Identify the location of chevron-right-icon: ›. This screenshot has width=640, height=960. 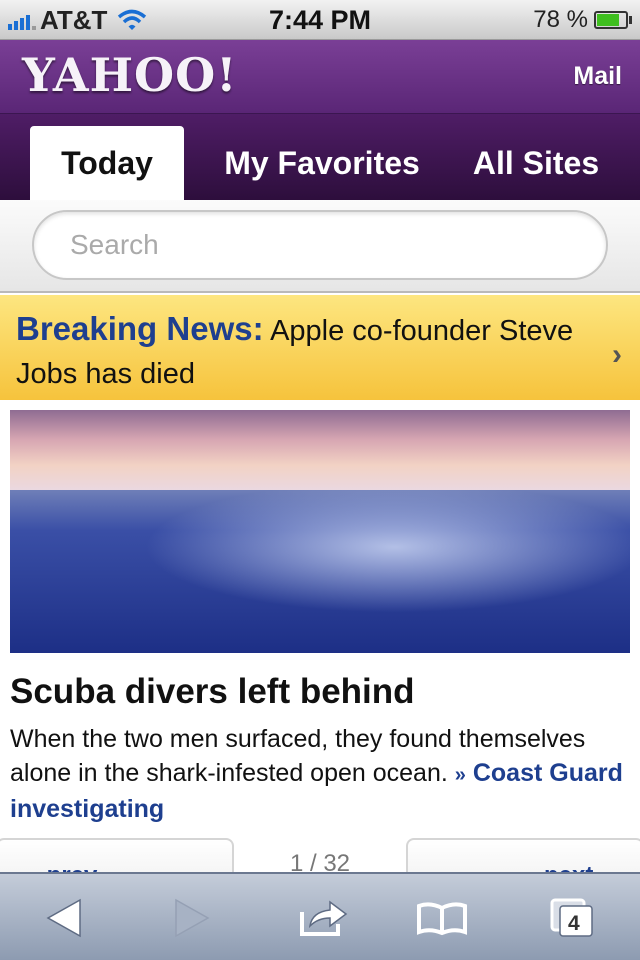
(617, 354).